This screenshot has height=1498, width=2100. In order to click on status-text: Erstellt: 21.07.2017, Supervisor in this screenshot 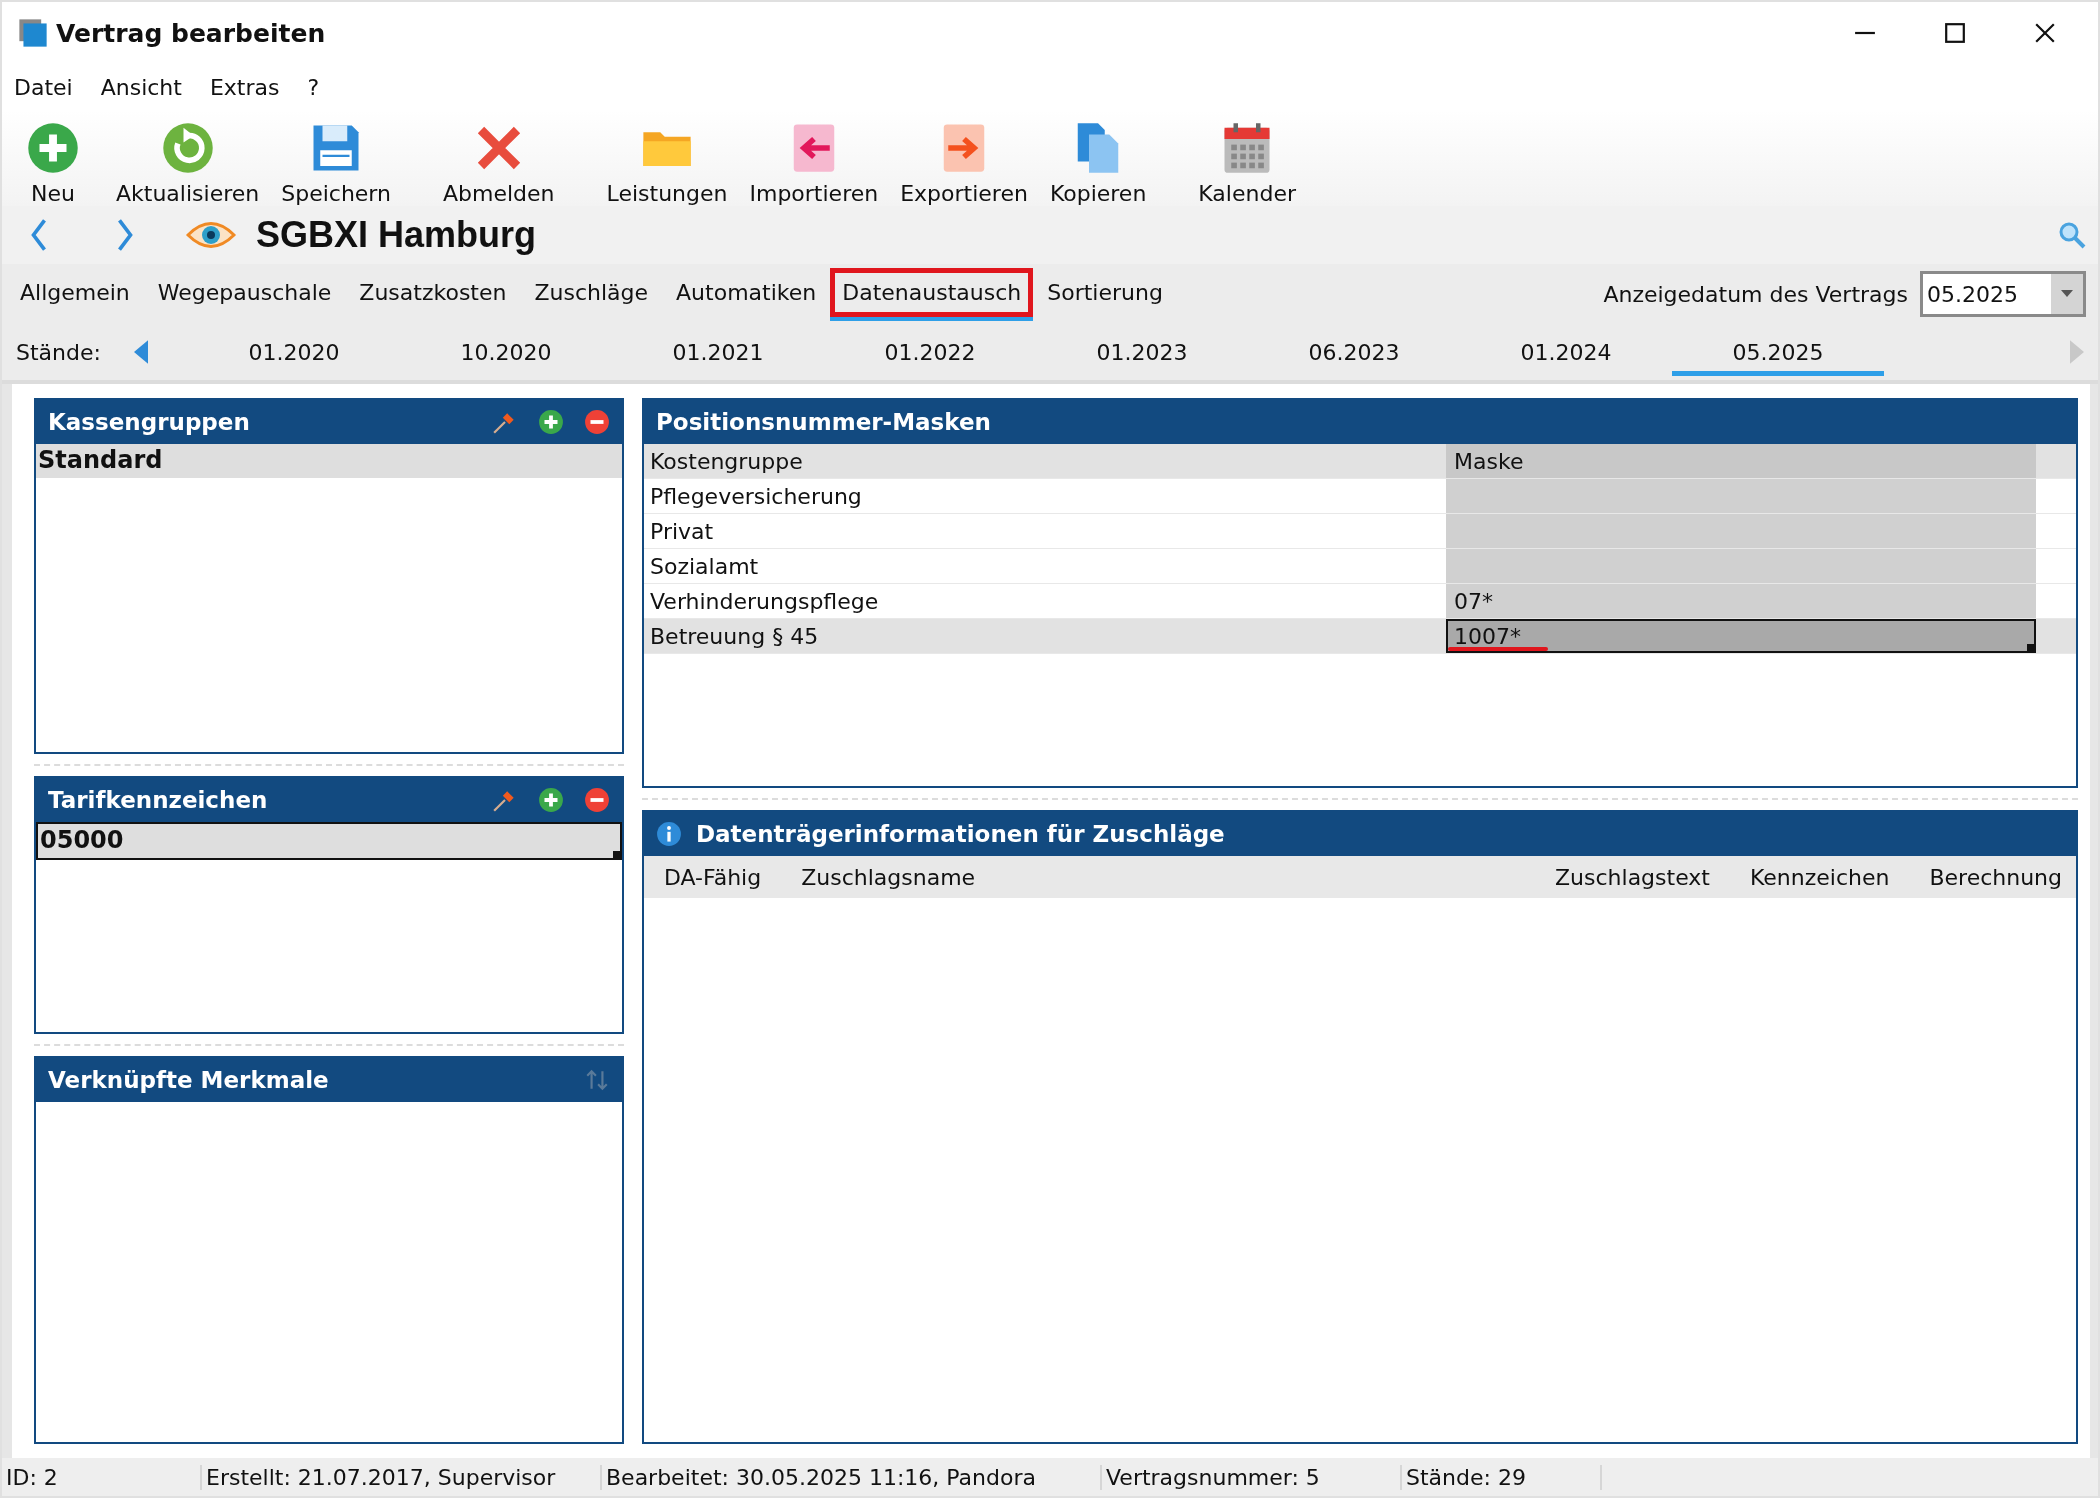, I will do `click(402, 1477)`.